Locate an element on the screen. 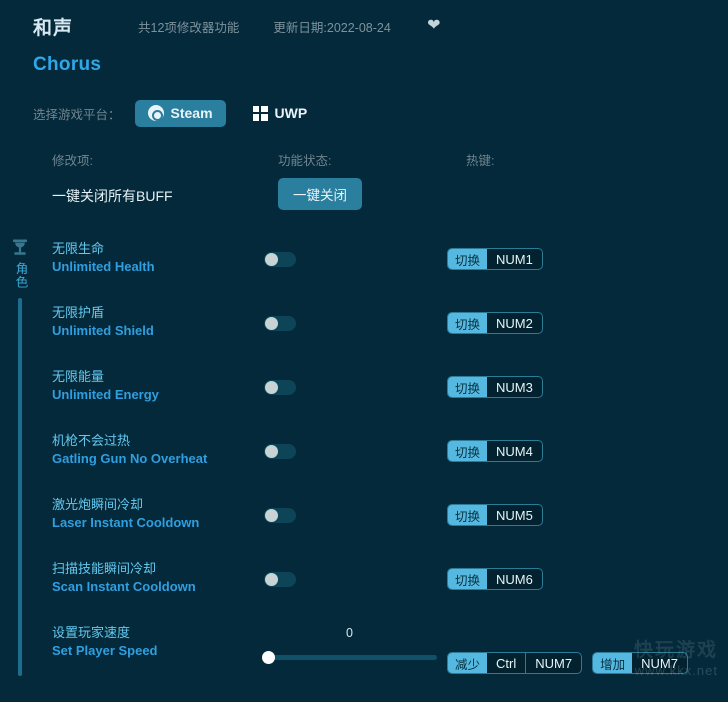 The height and width of the screenshot is (702, 728). cheat-label-en: Gatling Gun No Overheat is located at coordinates (130, 458).